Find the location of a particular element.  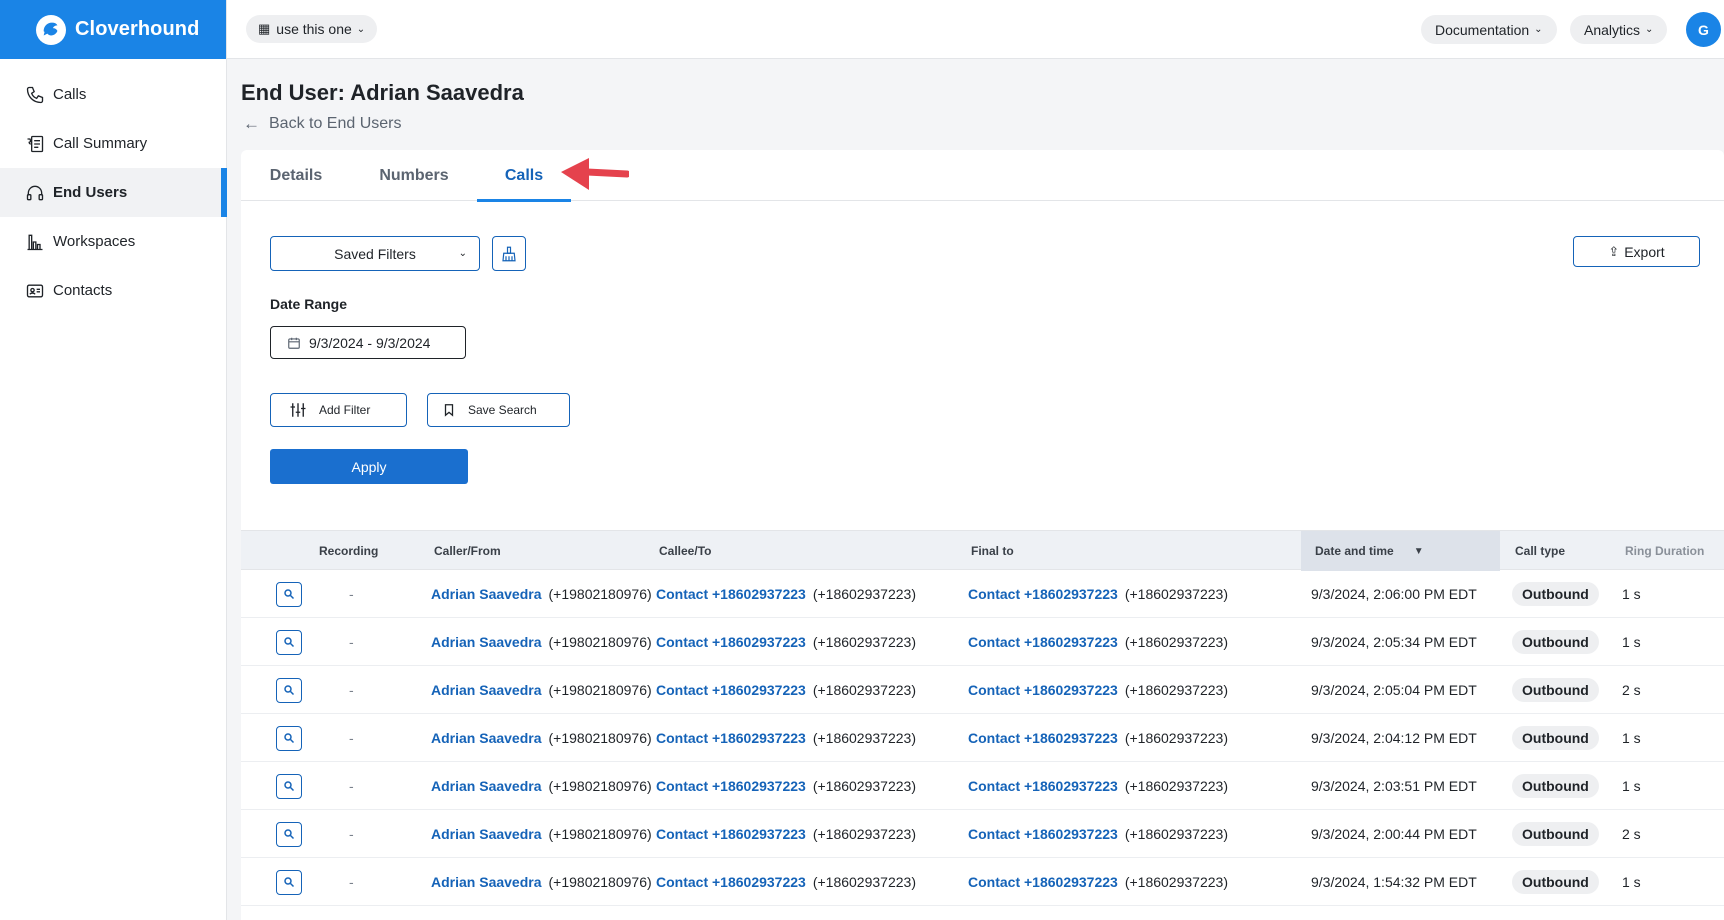

export-button: ⇪ Export is located at coordinates (1636, 251).